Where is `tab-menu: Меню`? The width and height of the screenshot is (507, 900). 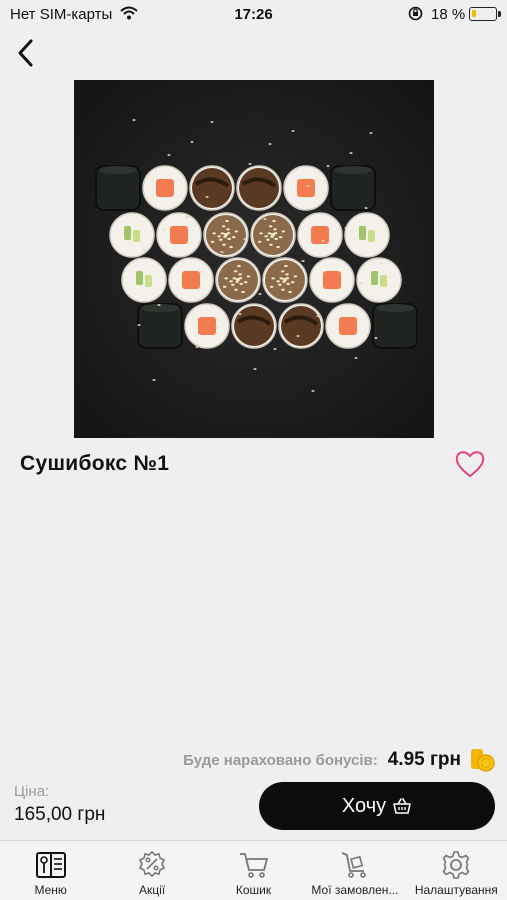
tab-menu: Меню is located at coordinates (50, 870).